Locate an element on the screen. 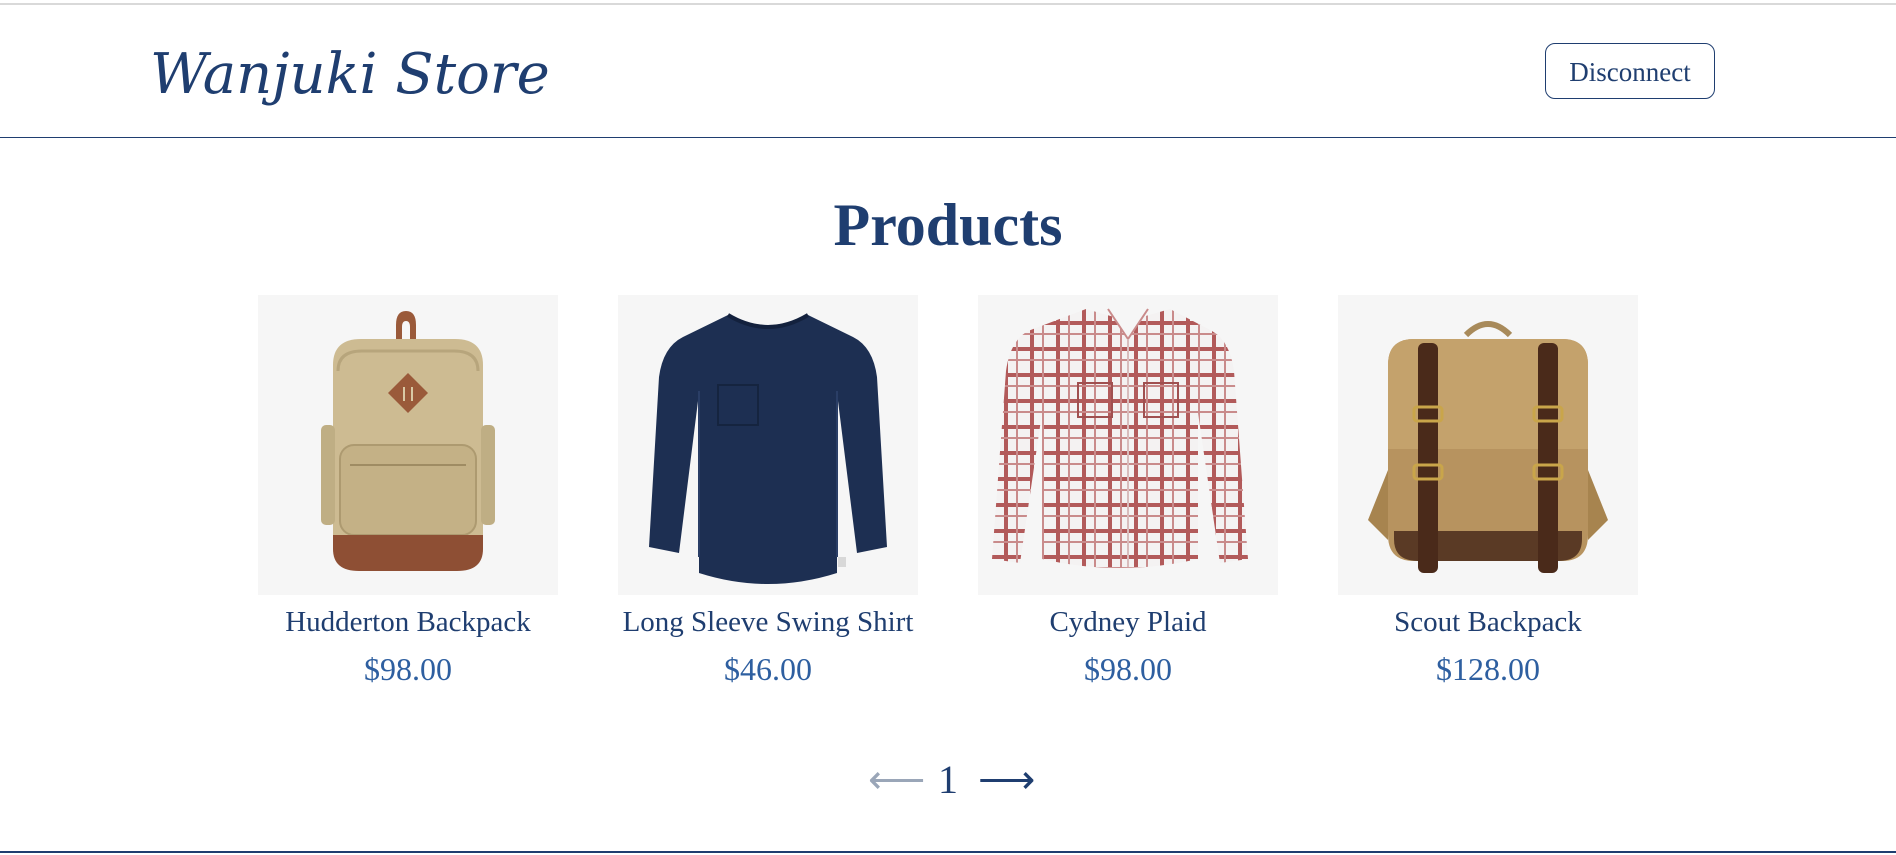 This screenshot has height=855, width=1896. product-name: Hudderton Backpack is located at coordinates (408, 622).